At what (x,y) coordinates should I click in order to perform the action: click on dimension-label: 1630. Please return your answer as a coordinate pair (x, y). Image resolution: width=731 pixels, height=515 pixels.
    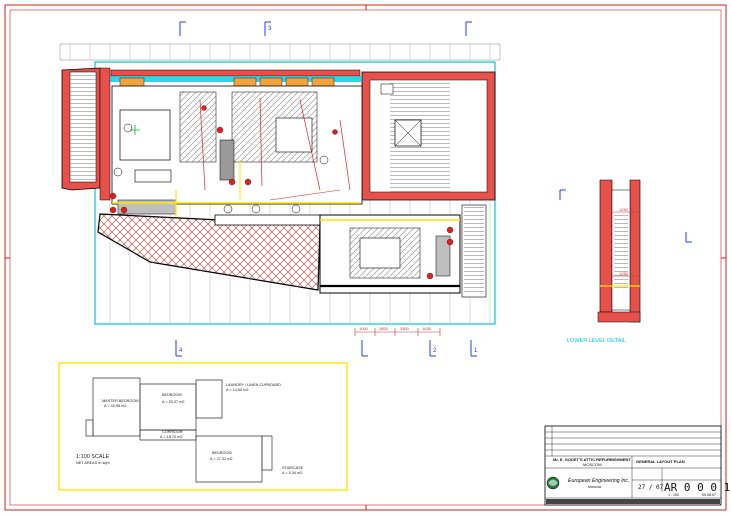
    Looking at the image, I should click on (427, 328).